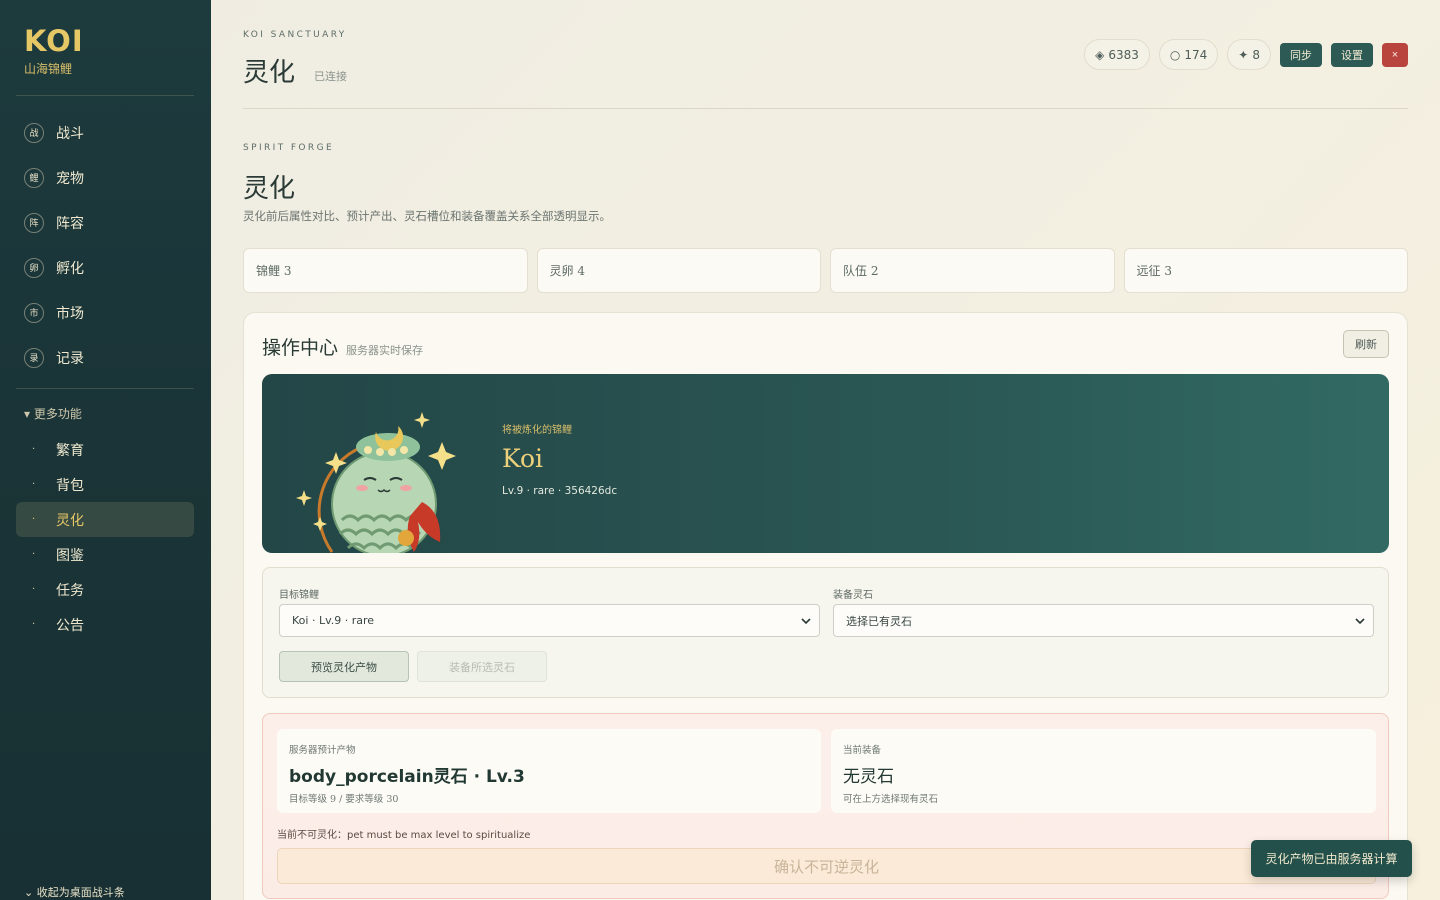 This screenshot has height=900, width=1440. I want to click on sub-label: 任务, so click(70, 590).